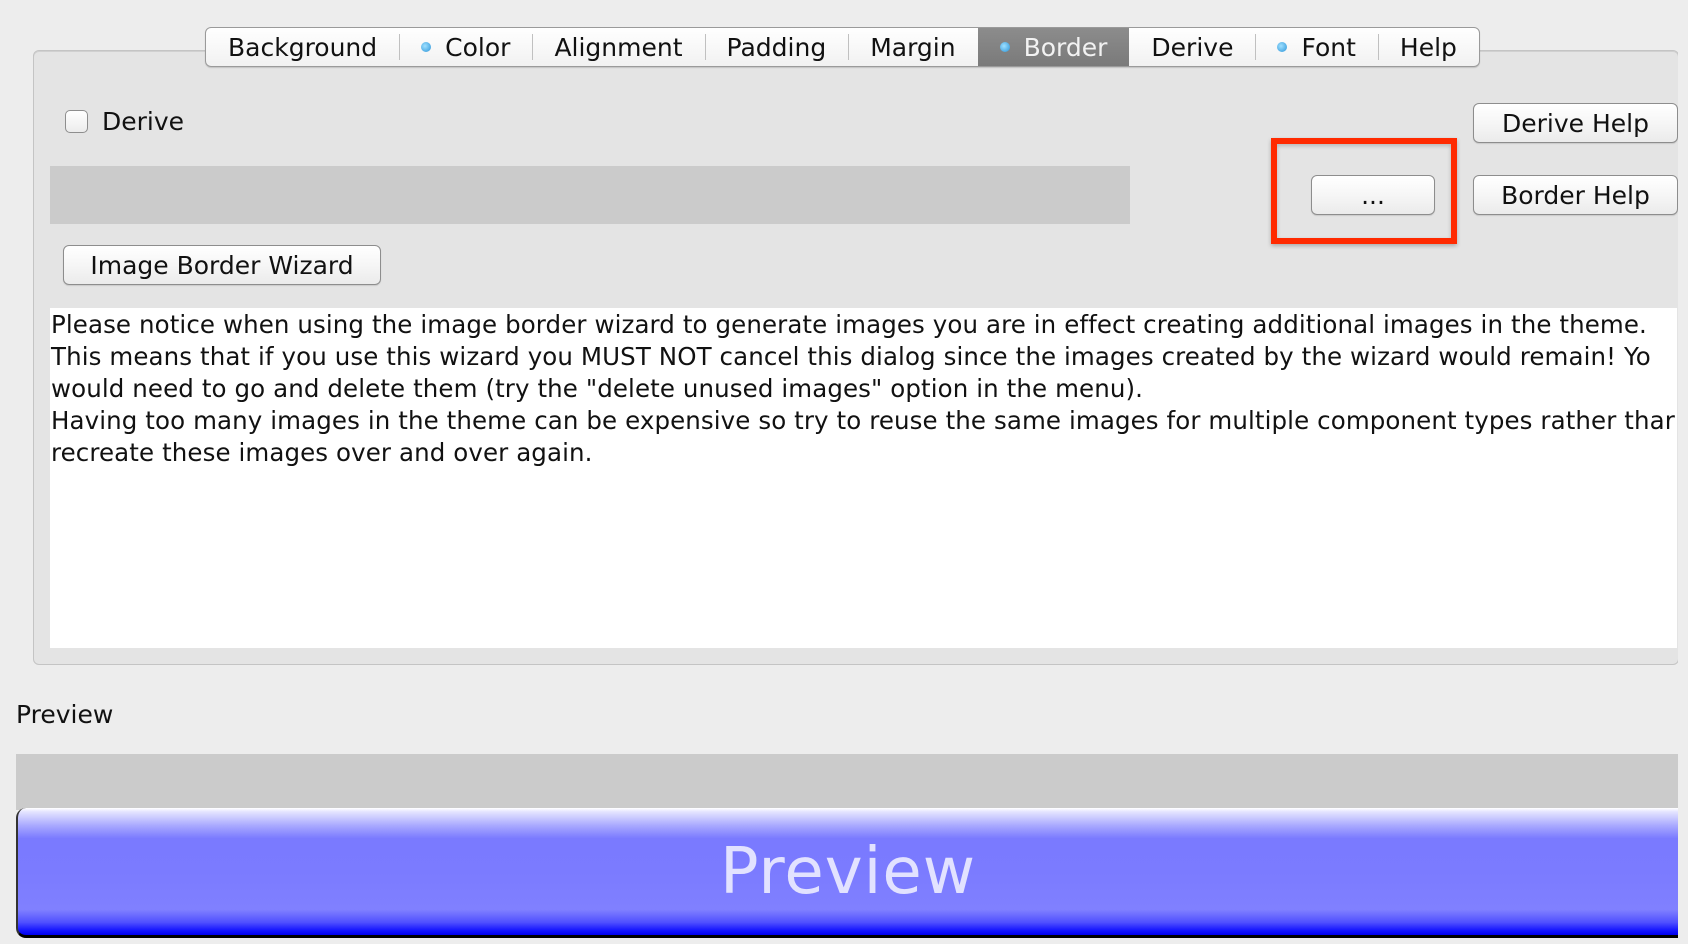  I want to click on tab-label: Padding, so click(776, 47).